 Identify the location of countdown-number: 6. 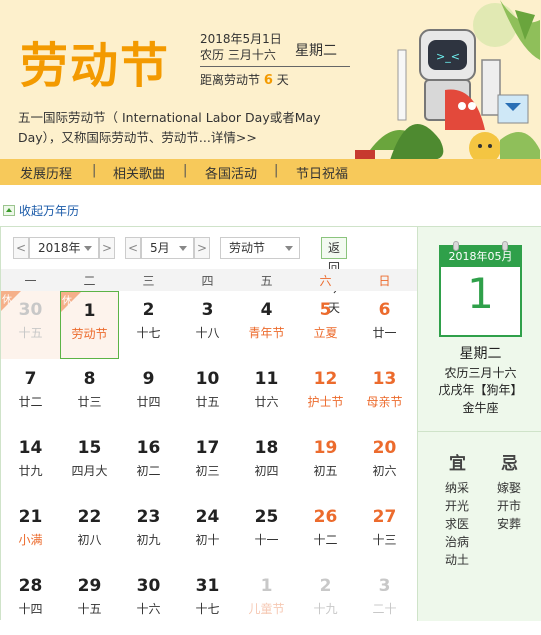
(268, 80).